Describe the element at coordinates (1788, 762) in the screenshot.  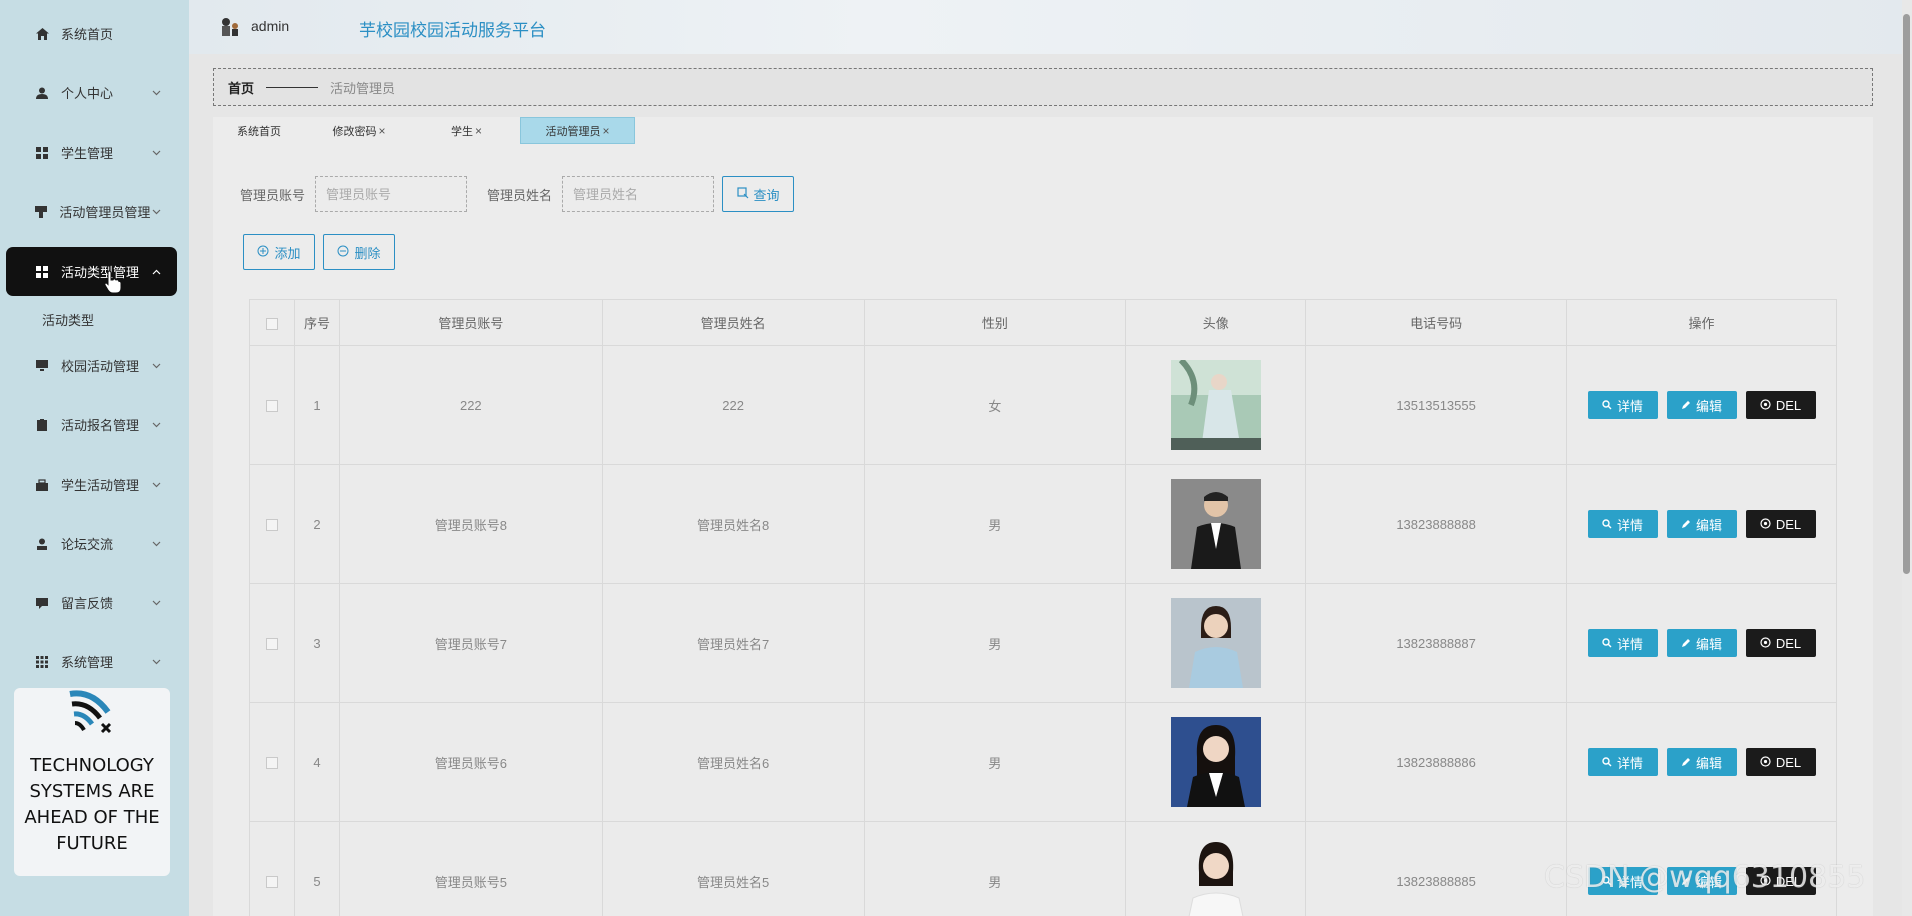
I see `delete-label: DEL` at that location.